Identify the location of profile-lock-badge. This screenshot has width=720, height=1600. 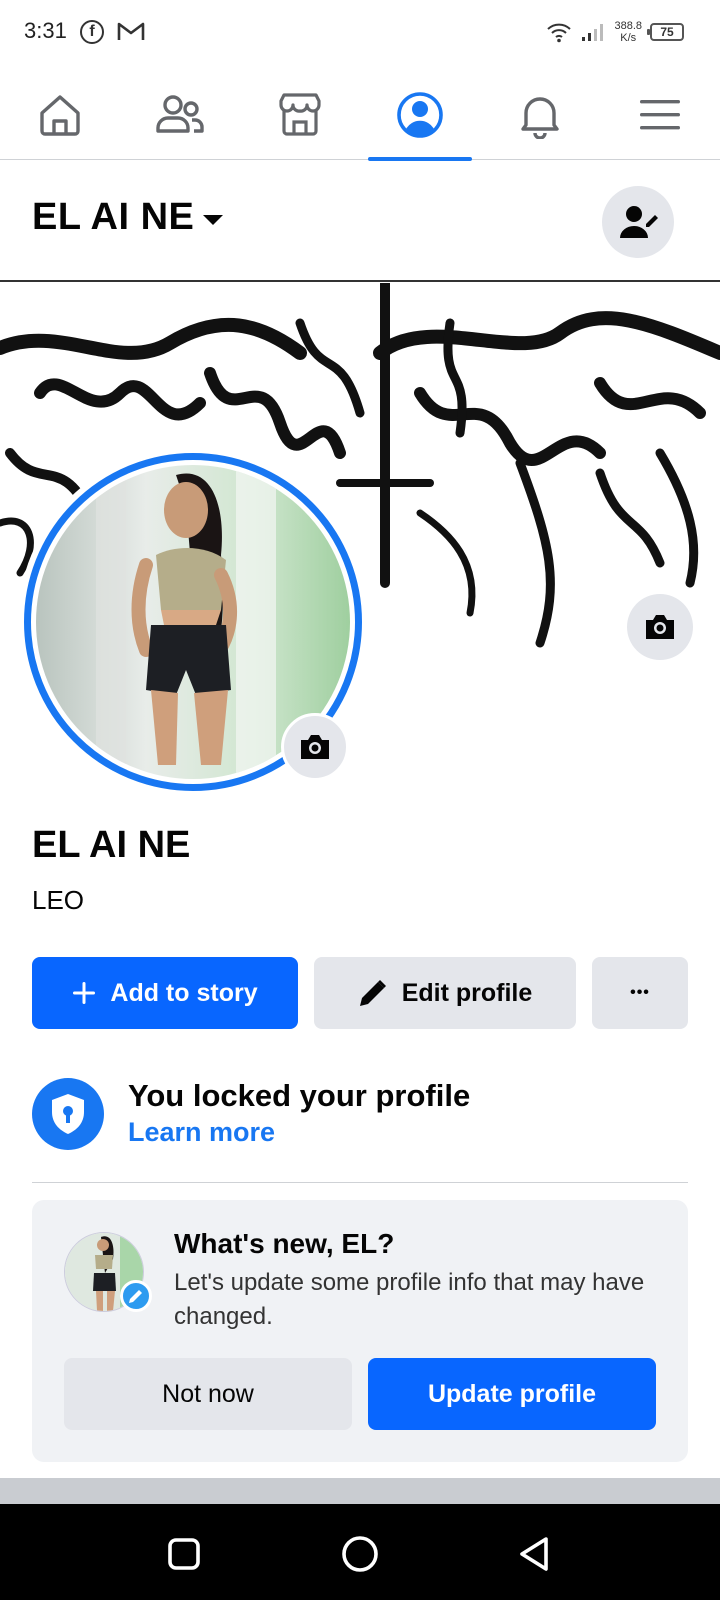
(68, 1114).